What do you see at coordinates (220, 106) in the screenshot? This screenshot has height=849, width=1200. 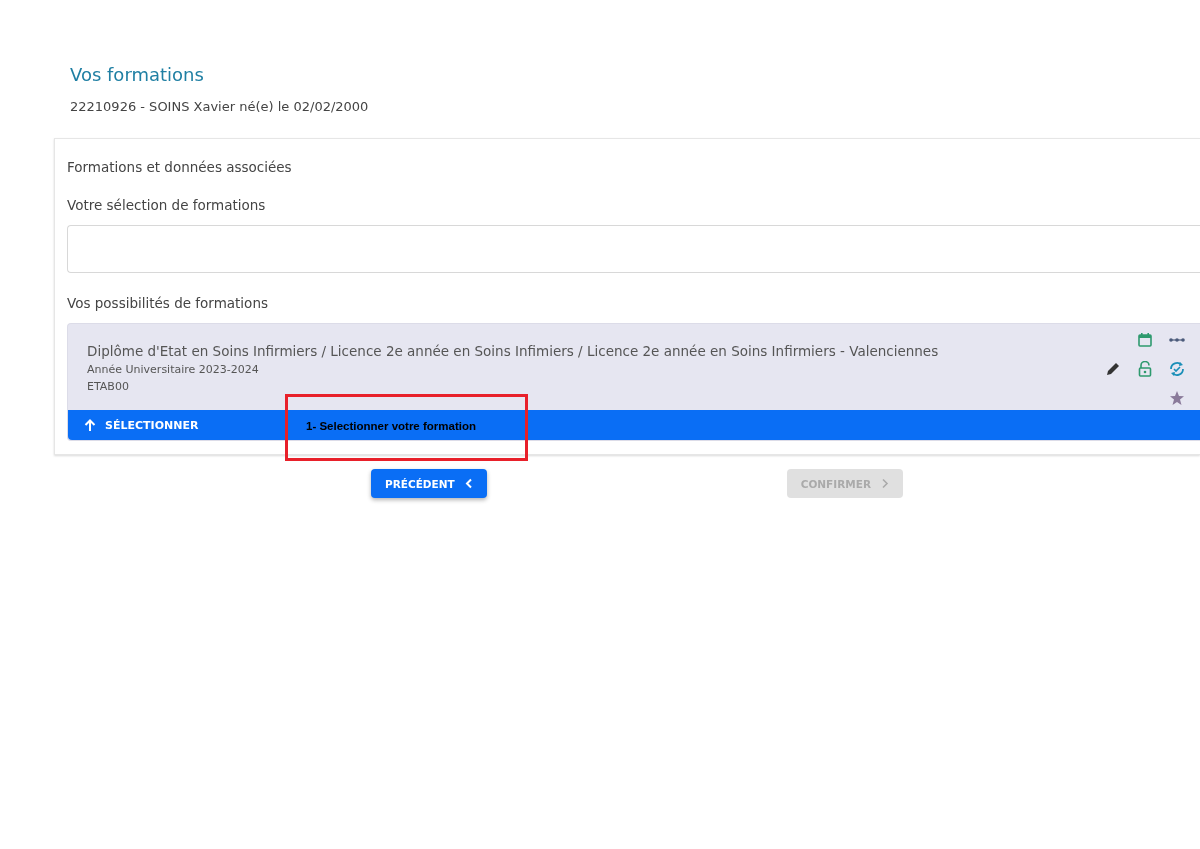 I see `student-info: 22210926 - SOINS Xavier né(e) le 02/02/2000` at bounding box center [220, 106].